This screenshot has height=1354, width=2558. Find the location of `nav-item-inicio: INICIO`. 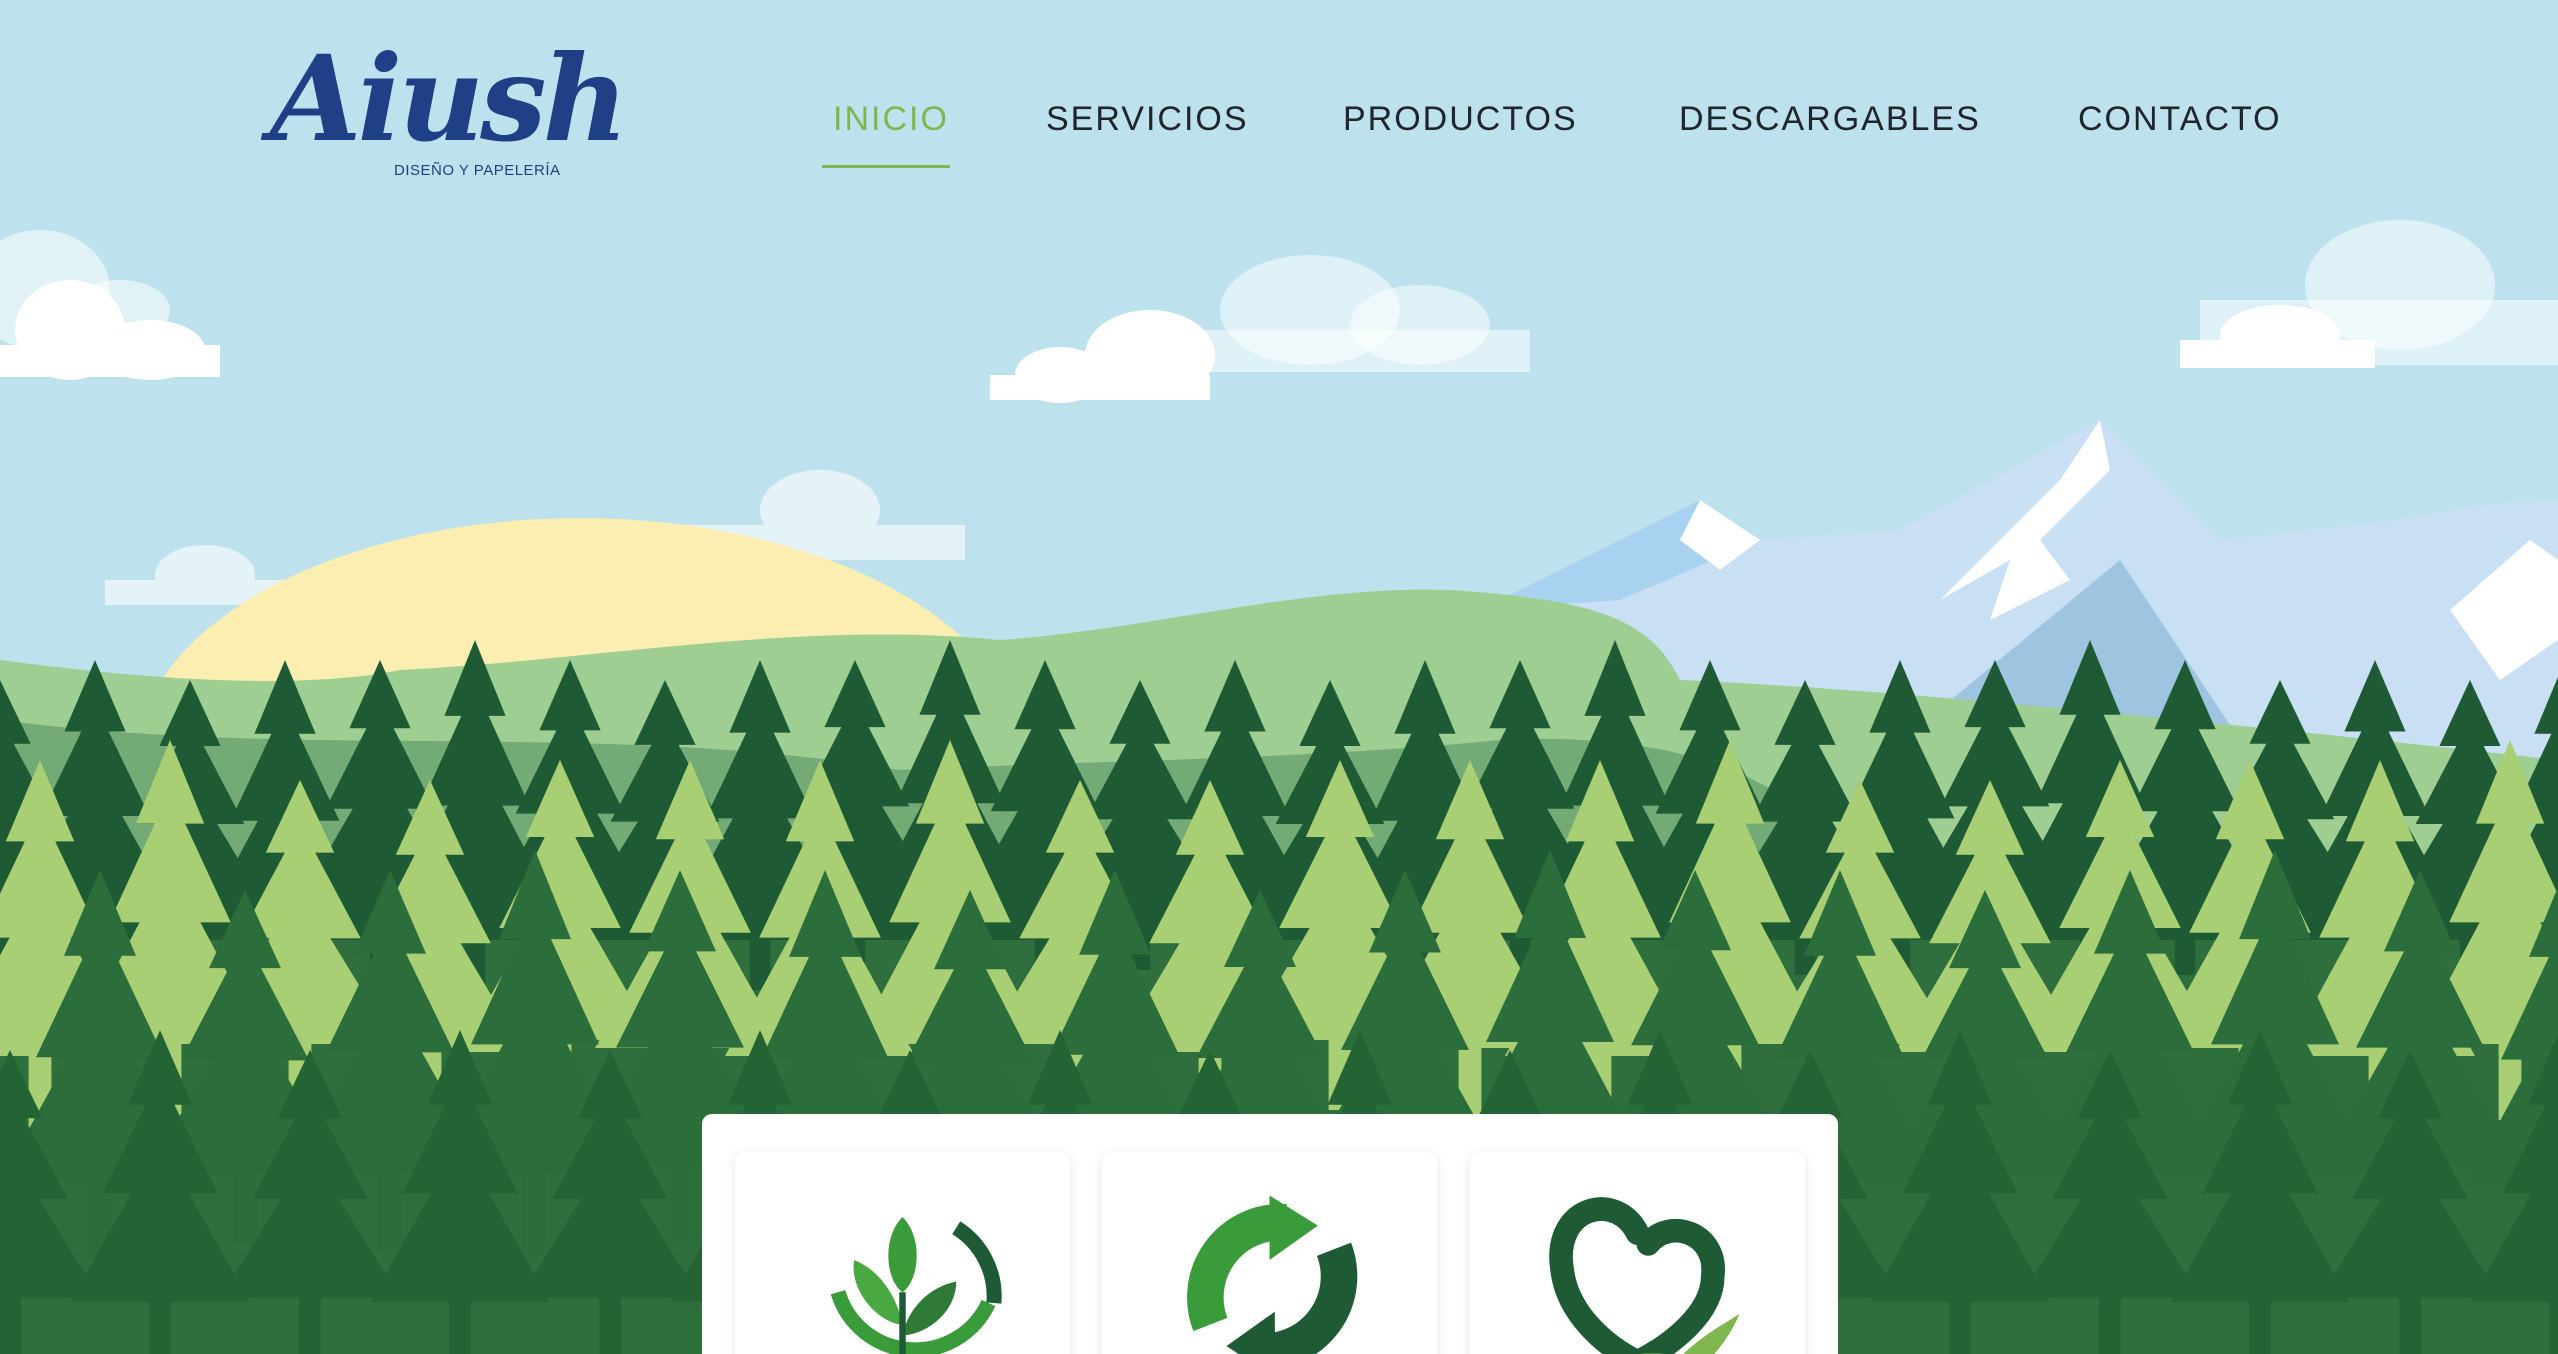

nav-item-inicio: INICIO is located at coordinates (891, 119).